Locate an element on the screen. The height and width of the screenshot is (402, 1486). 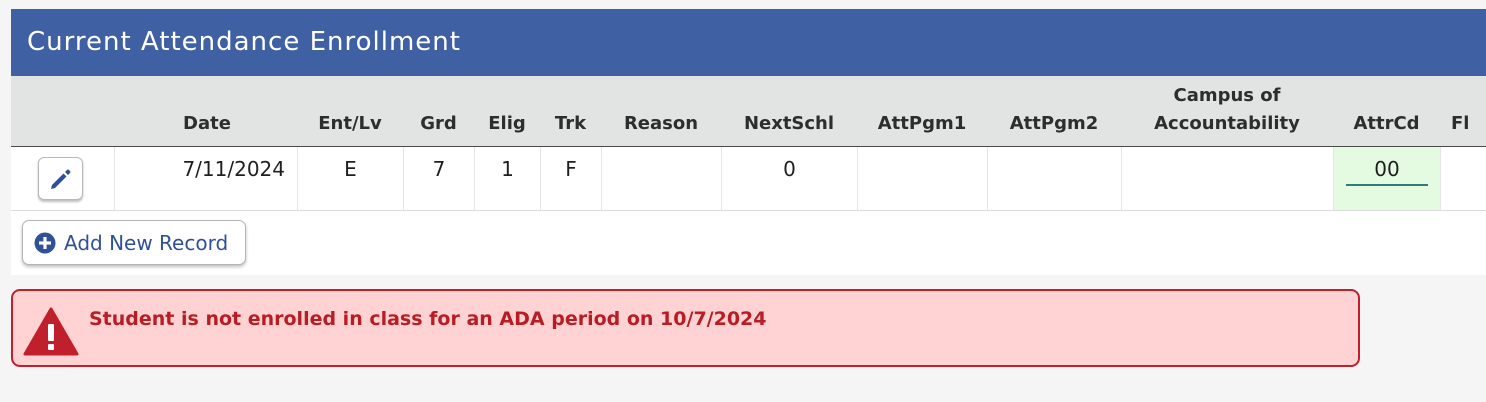
column-header-reason: Reason is located at coordinates (661, 124).